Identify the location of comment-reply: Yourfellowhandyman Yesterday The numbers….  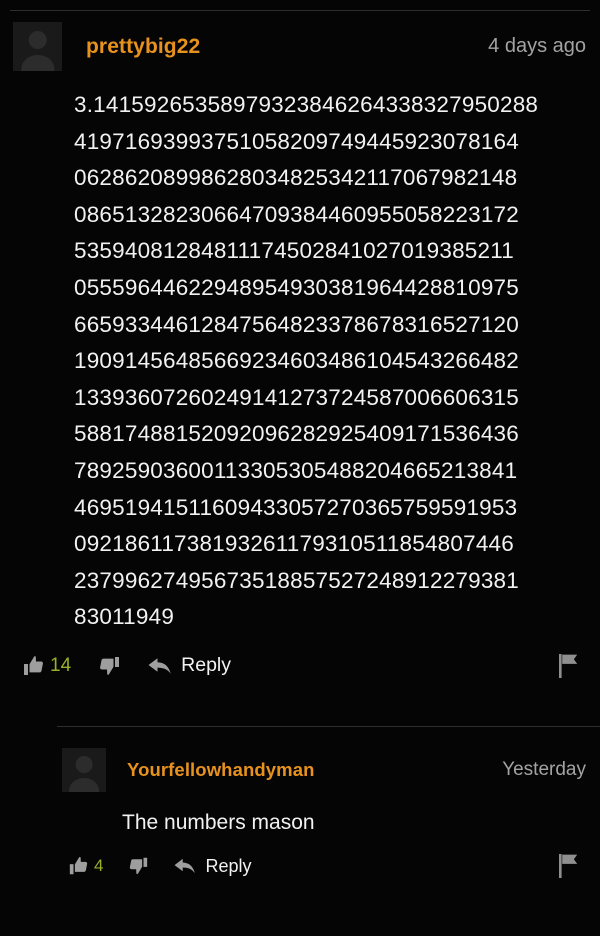
(300, 814).